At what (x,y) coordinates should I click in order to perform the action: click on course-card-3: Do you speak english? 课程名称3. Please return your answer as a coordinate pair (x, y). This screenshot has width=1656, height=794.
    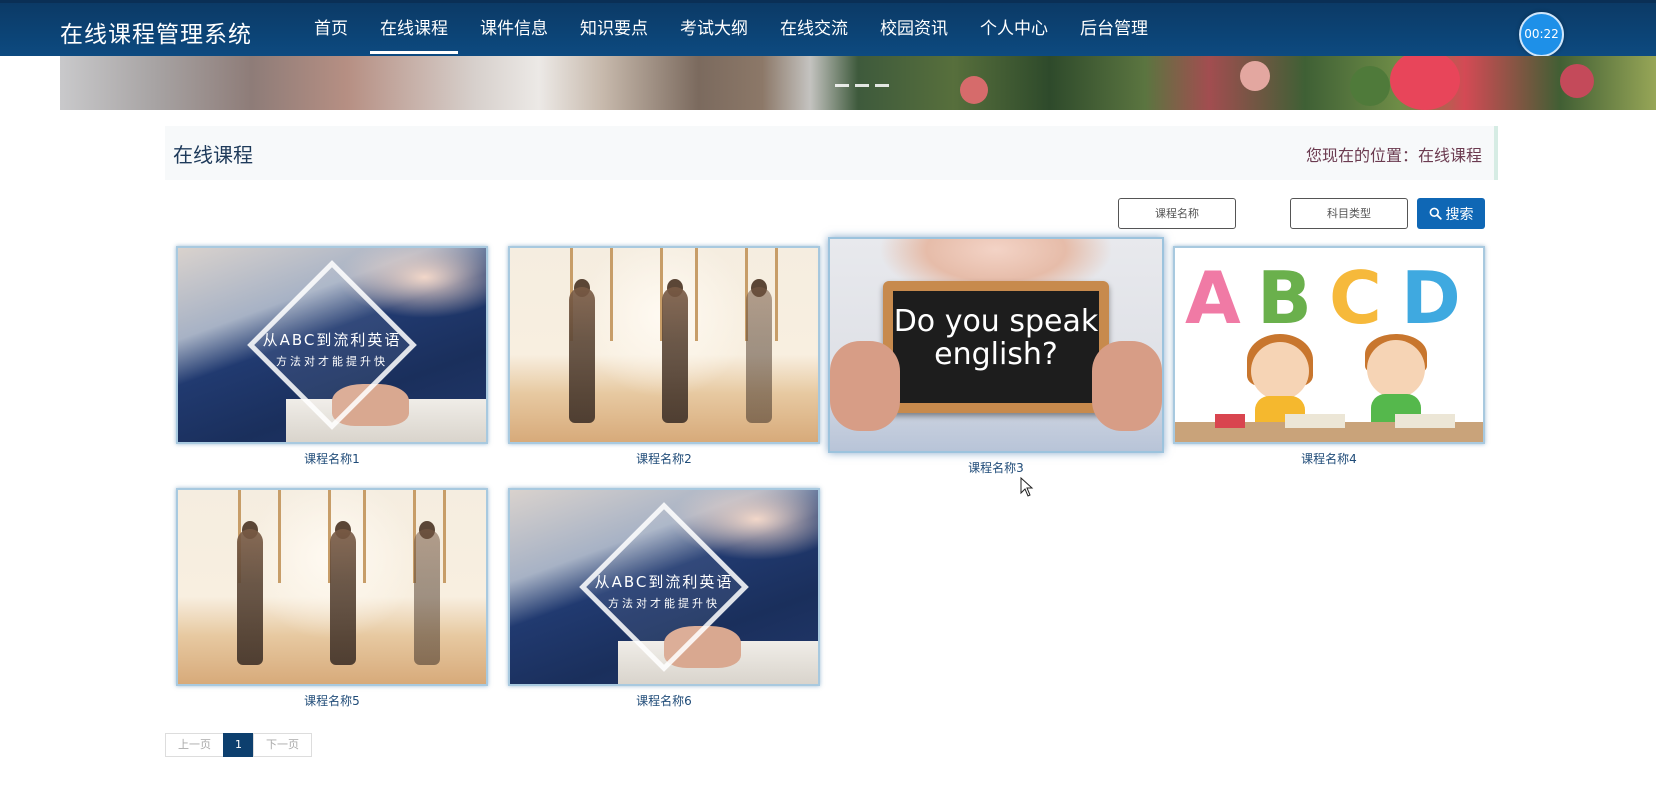
    Looking at the image, I should click on (996, 356).